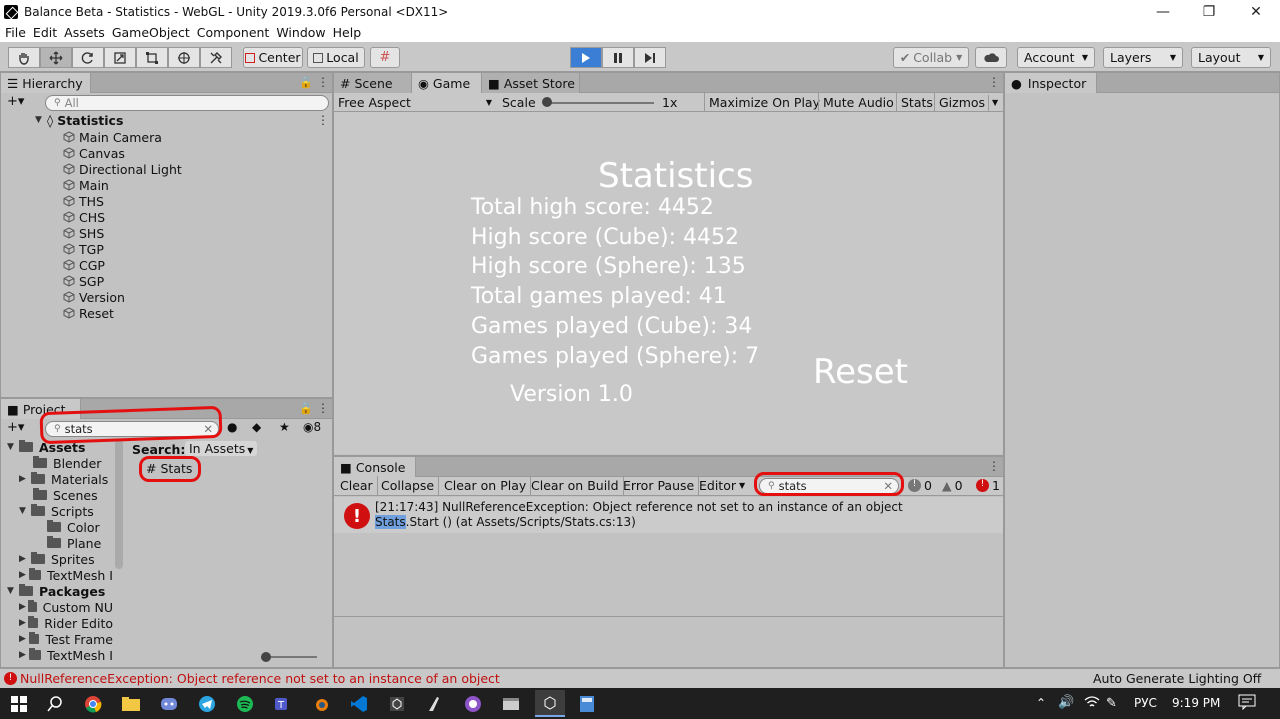 This screenshot has height=719, width=1280. I want to click on menu-window: Window, so click(300, 32).